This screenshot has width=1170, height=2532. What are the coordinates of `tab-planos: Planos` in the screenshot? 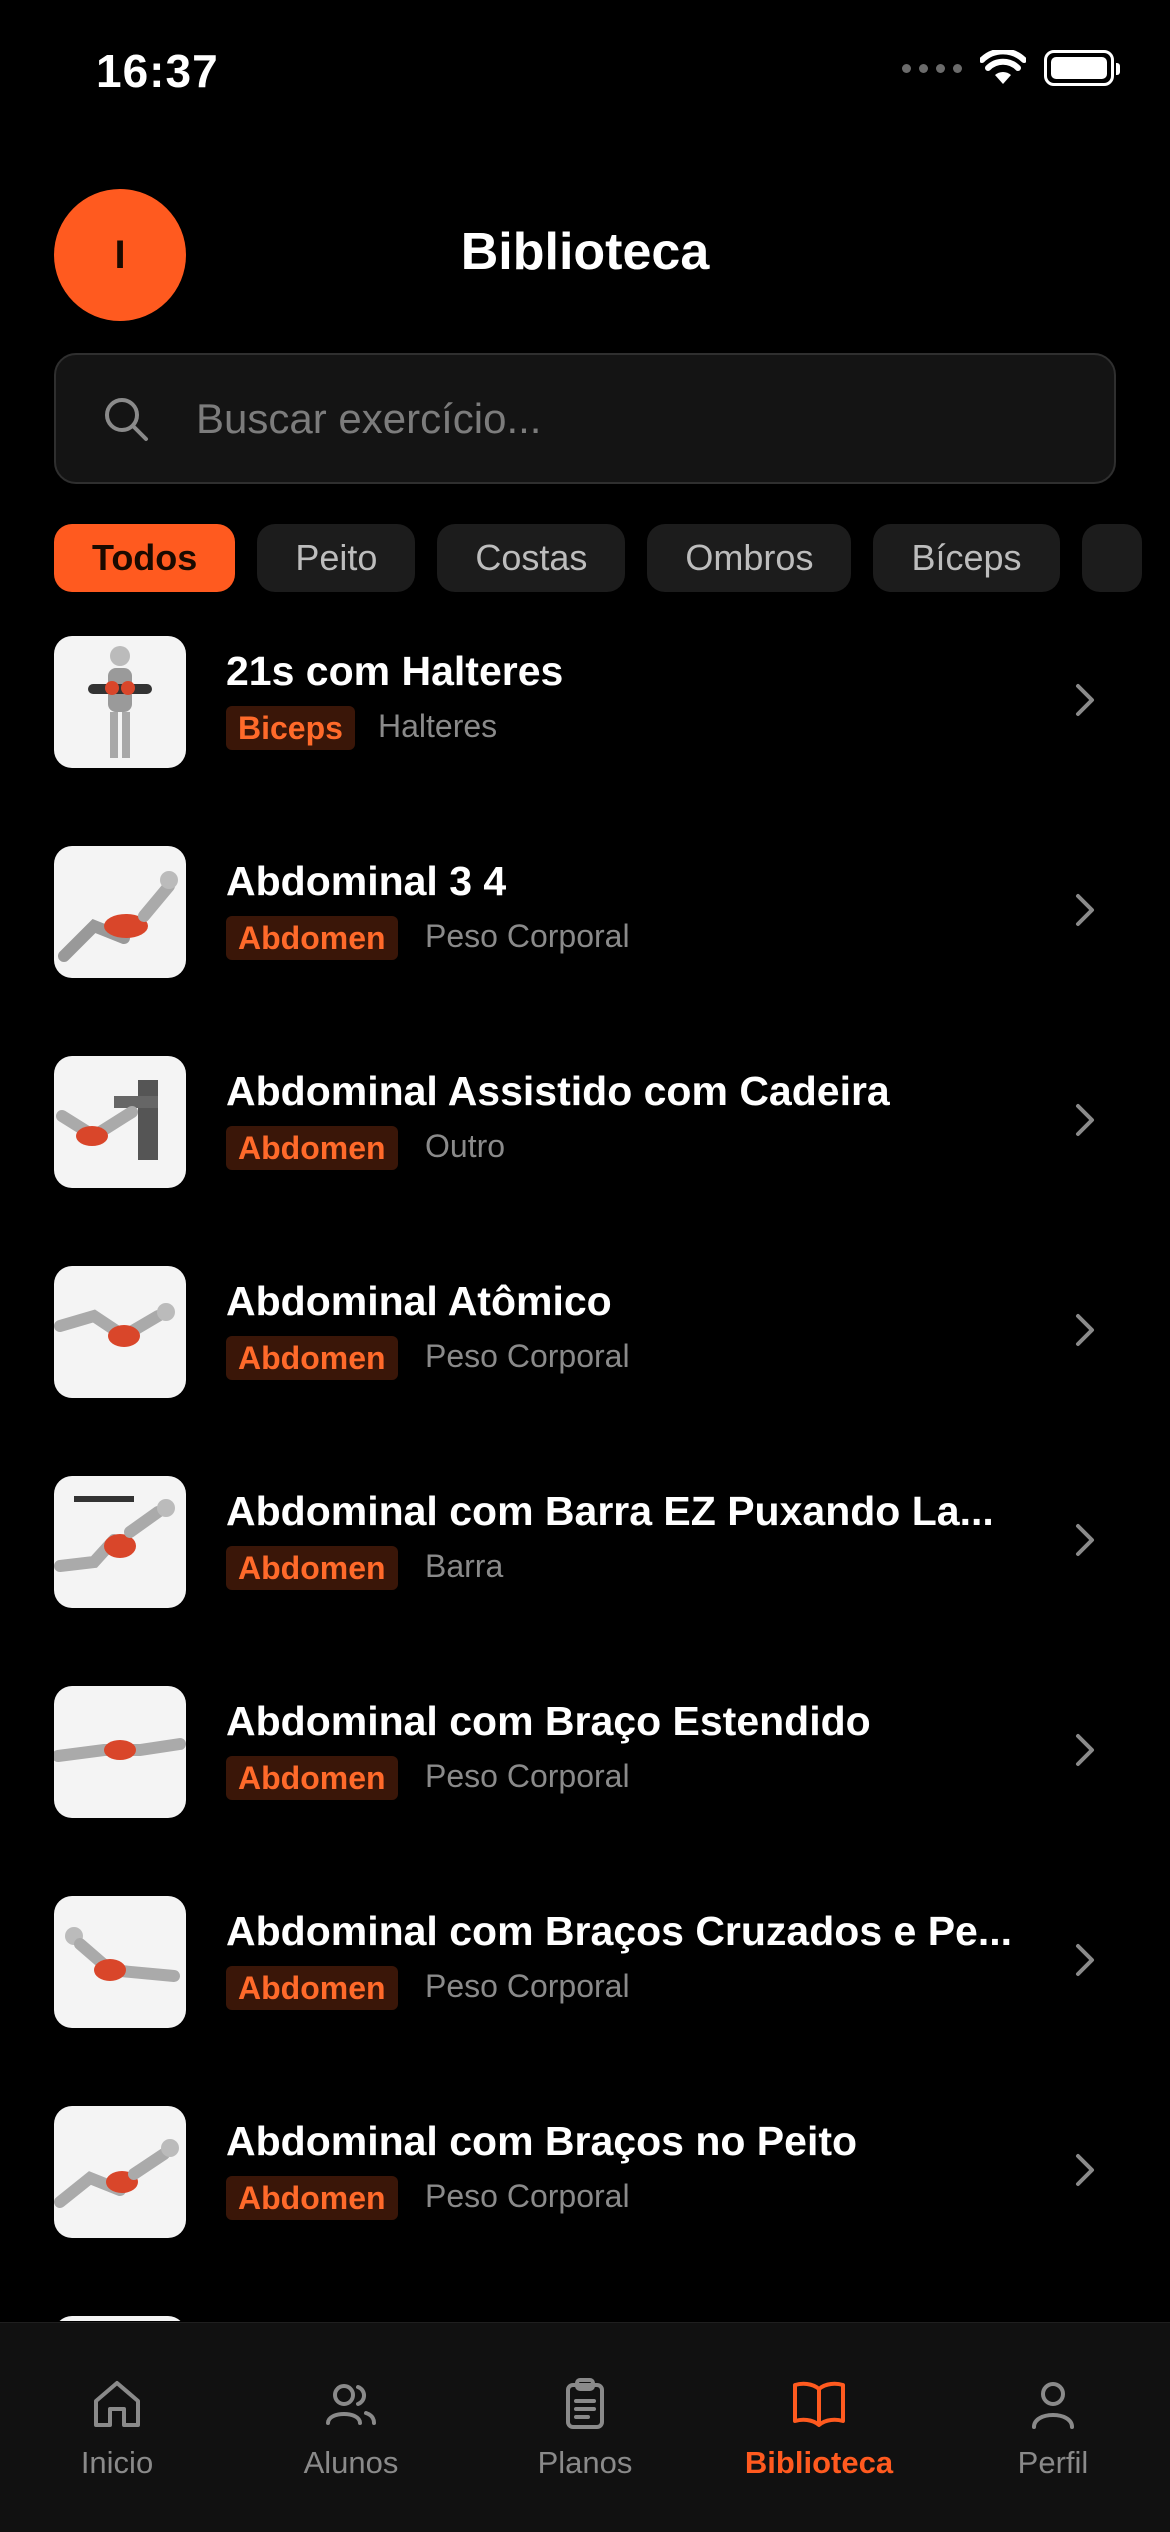 It's located at (585, 2427).